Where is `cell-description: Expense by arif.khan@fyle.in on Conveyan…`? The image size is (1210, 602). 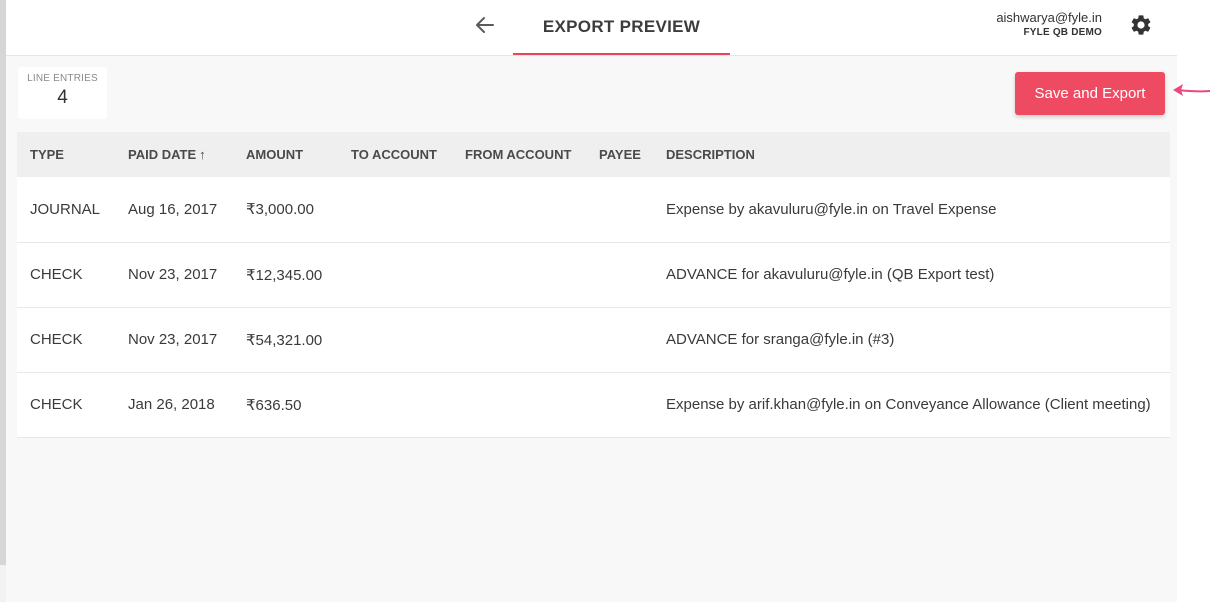
cell-description: Expense by arif.khan@fyle.in on Conveyan… is located at coordinates (908, 404).